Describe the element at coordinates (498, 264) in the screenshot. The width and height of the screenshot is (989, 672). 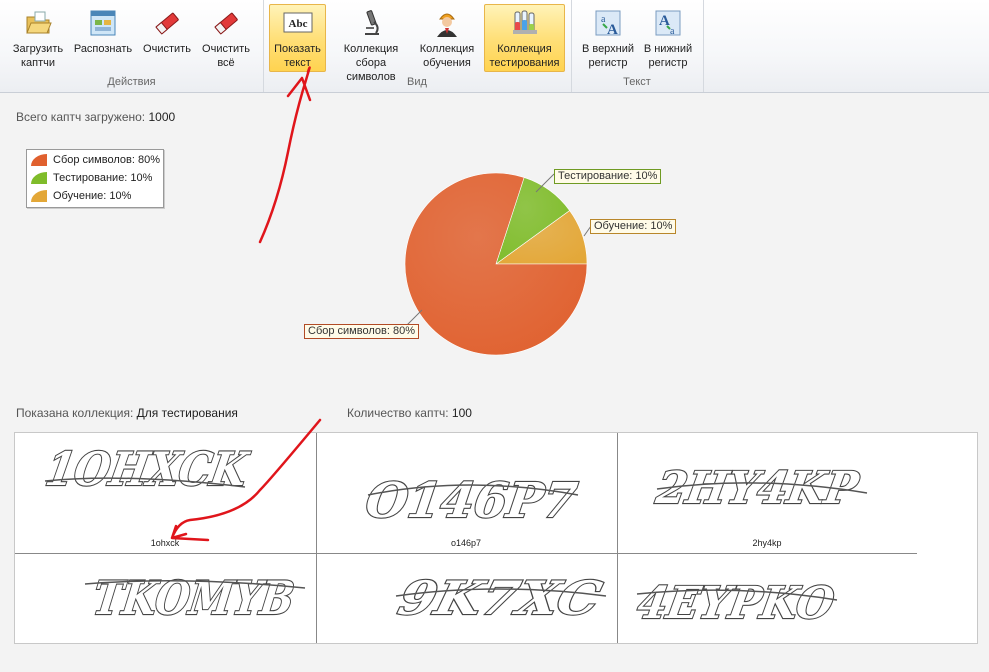
I see `pie-chart` at that location.